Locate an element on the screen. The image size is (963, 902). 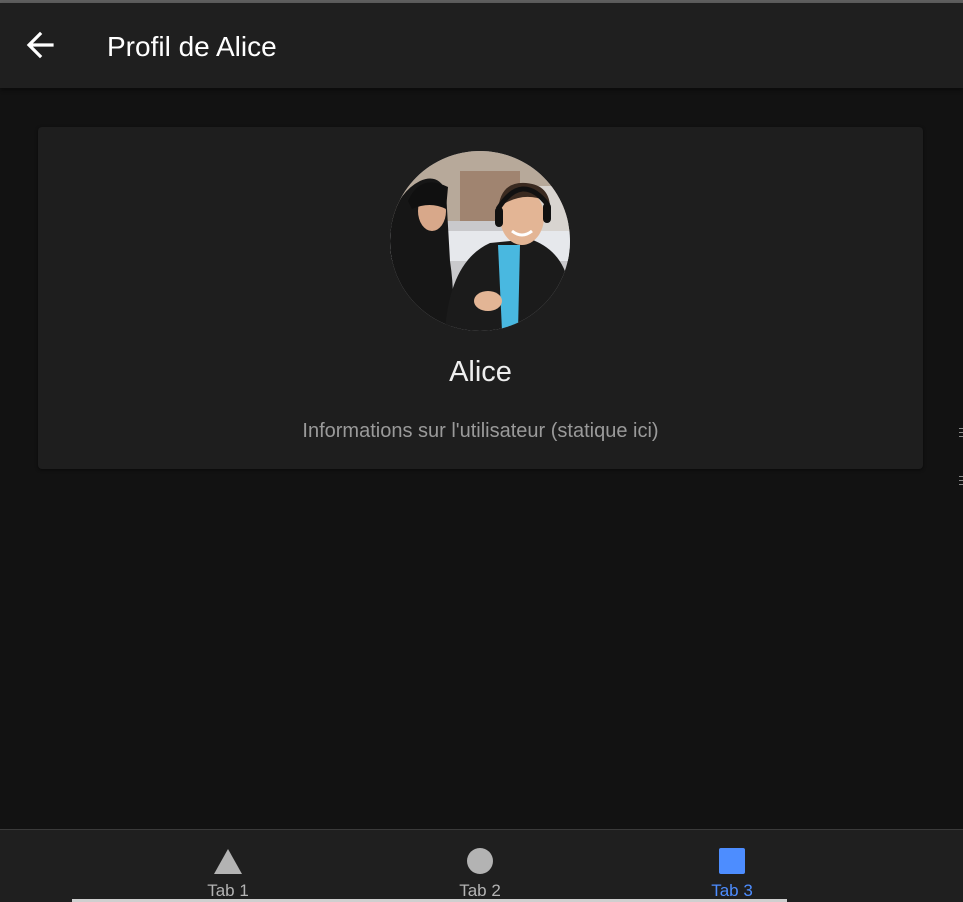
user-name: Alice is located at coordinates (480, 372).